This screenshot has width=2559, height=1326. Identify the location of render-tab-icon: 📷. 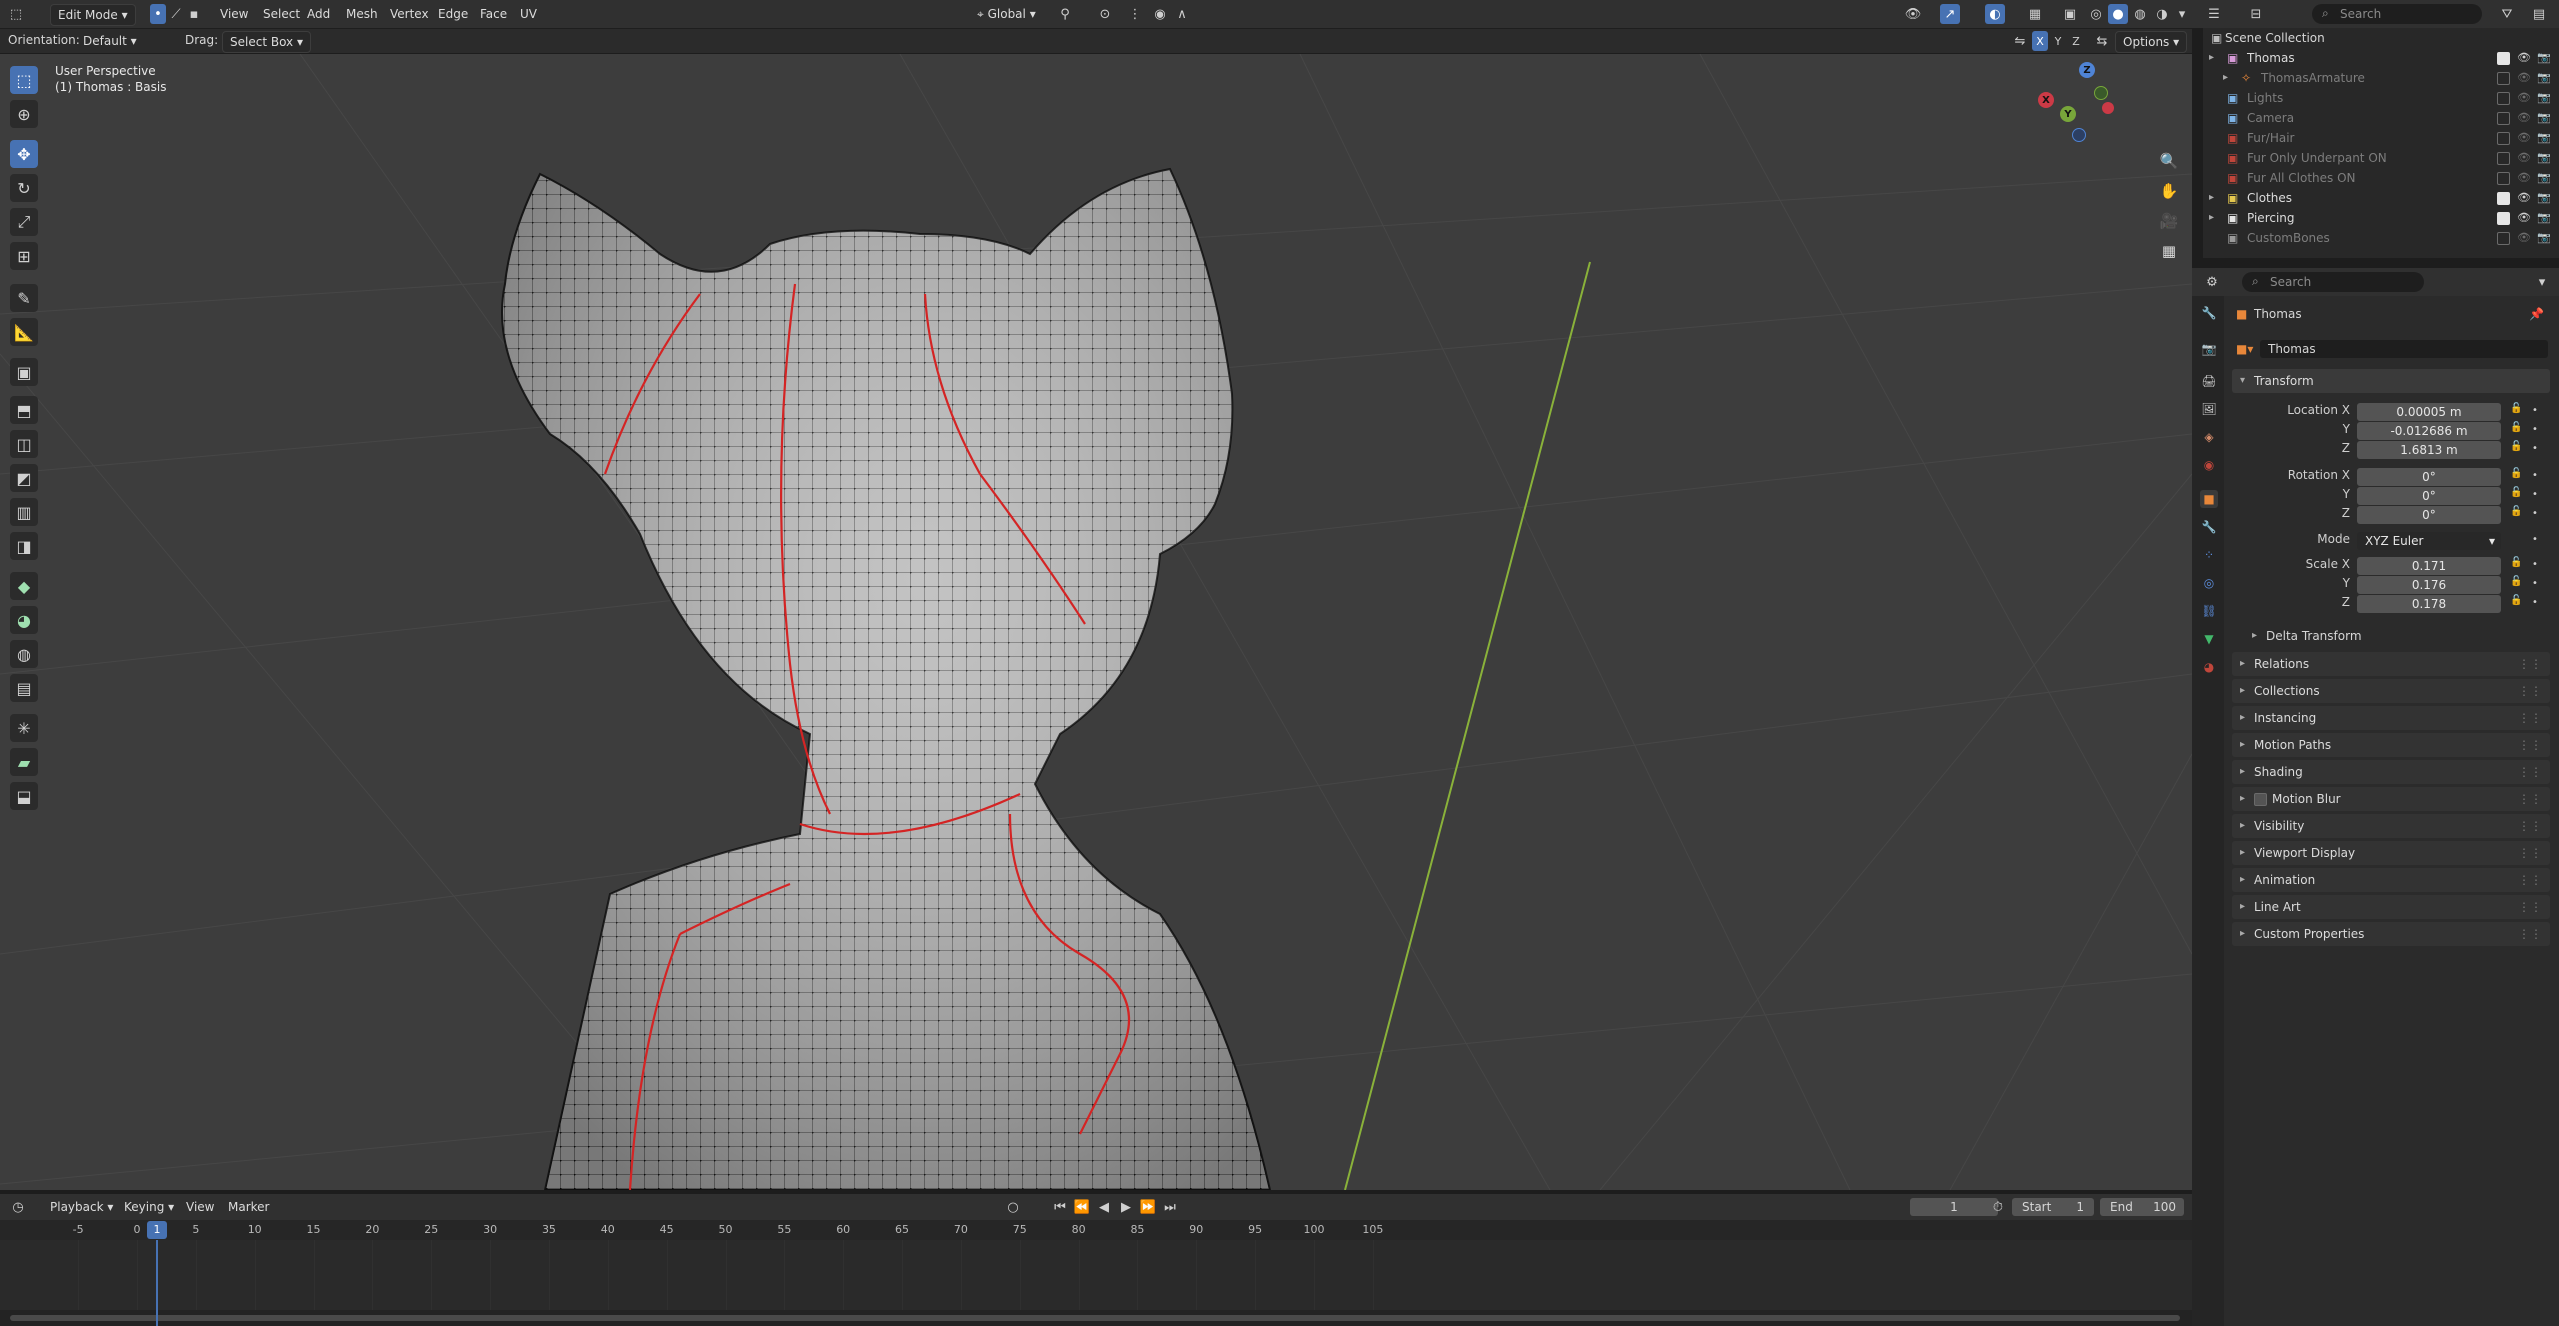
(2209, 349).